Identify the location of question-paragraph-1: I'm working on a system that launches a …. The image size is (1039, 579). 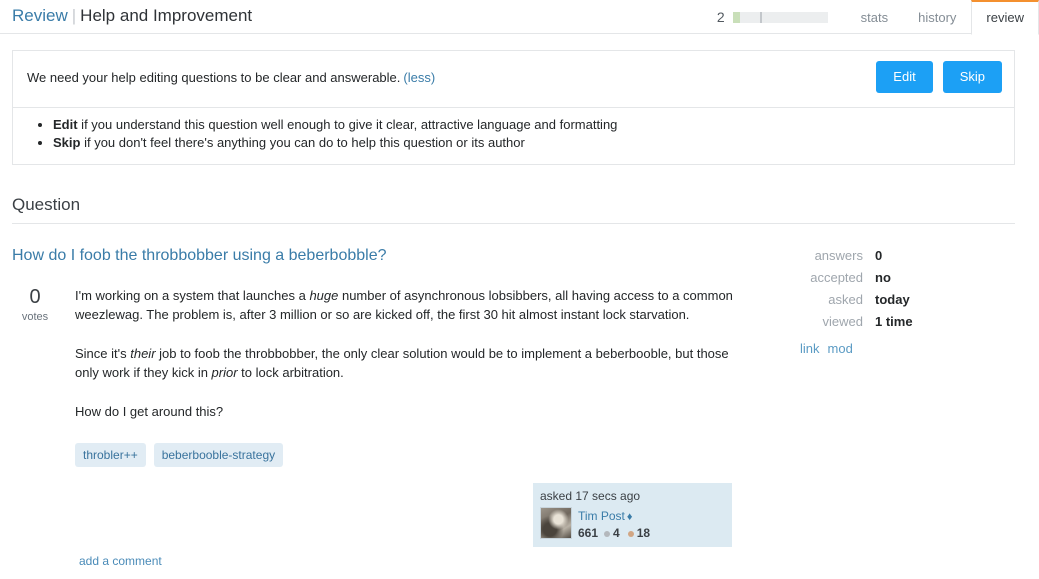
(405, 305).